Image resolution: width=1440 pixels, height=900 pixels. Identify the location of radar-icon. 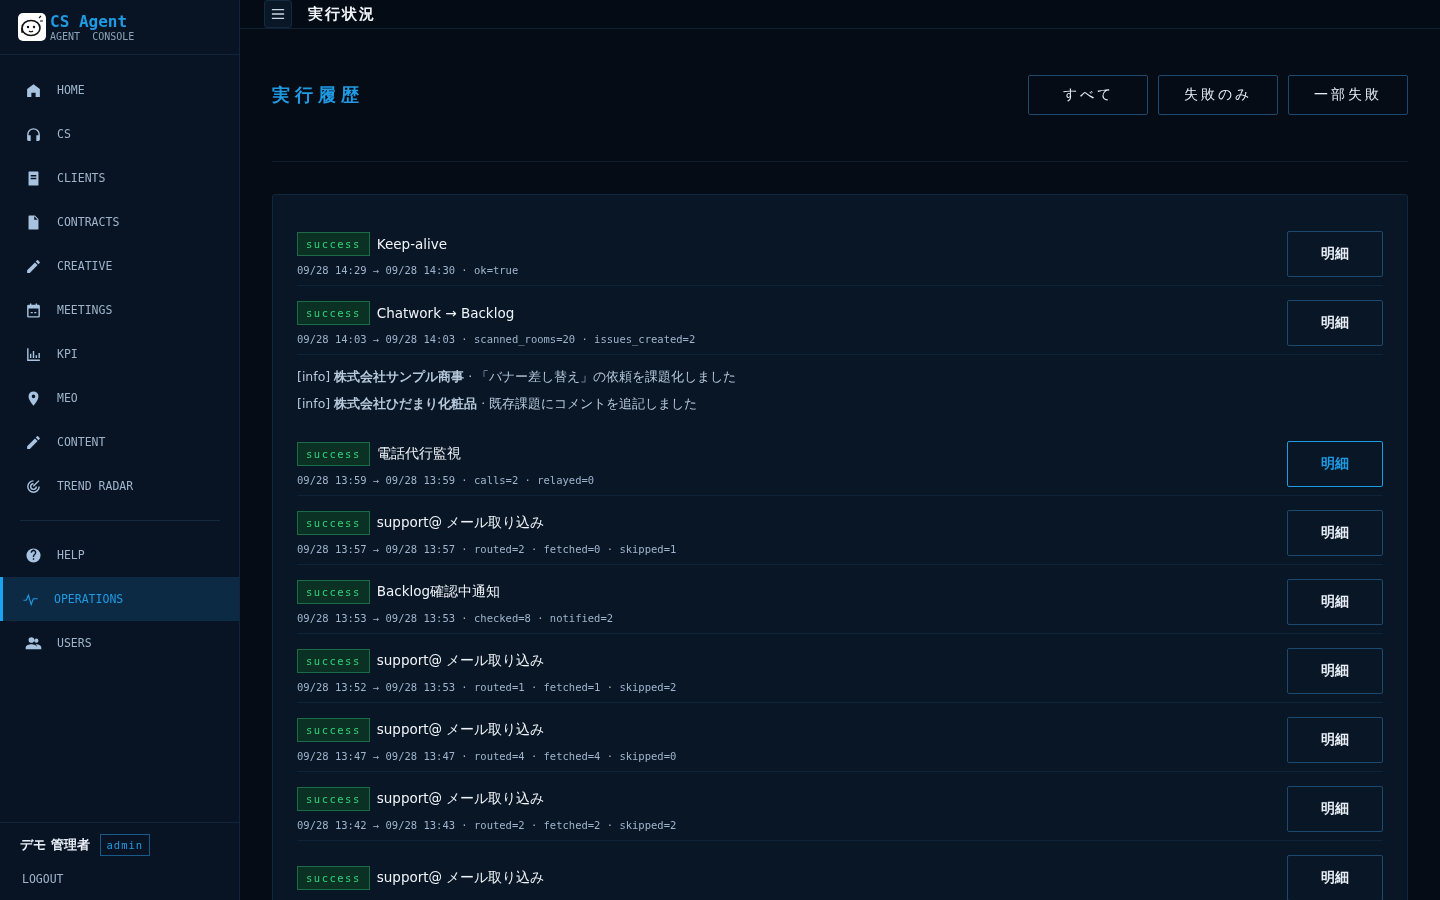
(33, 486).